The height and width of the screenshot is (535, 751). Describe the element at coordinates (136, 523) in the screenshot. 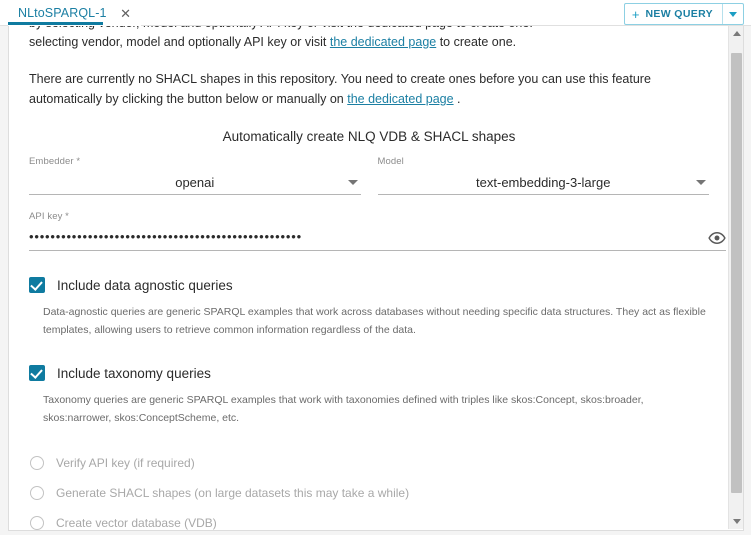

I see `step-label: Create vector database (VDB)` at that location.